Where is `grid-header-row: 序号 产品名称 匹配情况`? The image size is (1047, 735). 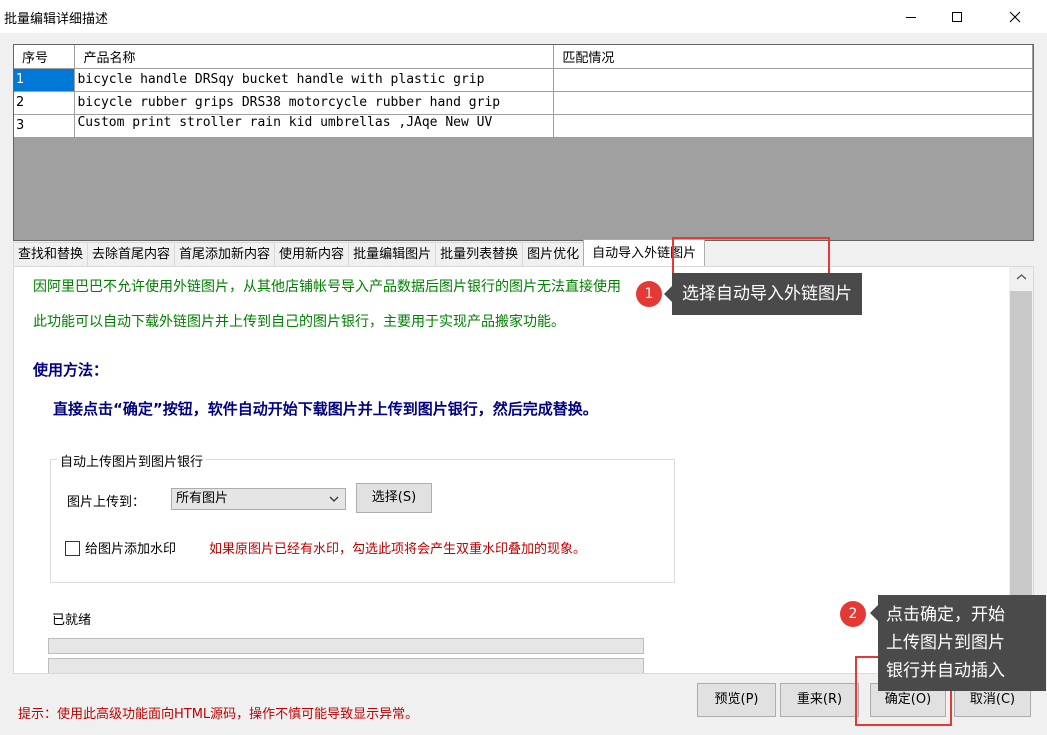
grid-header-row: 序号 产品名称 匹配情况 is located at coordinates (523, 57).